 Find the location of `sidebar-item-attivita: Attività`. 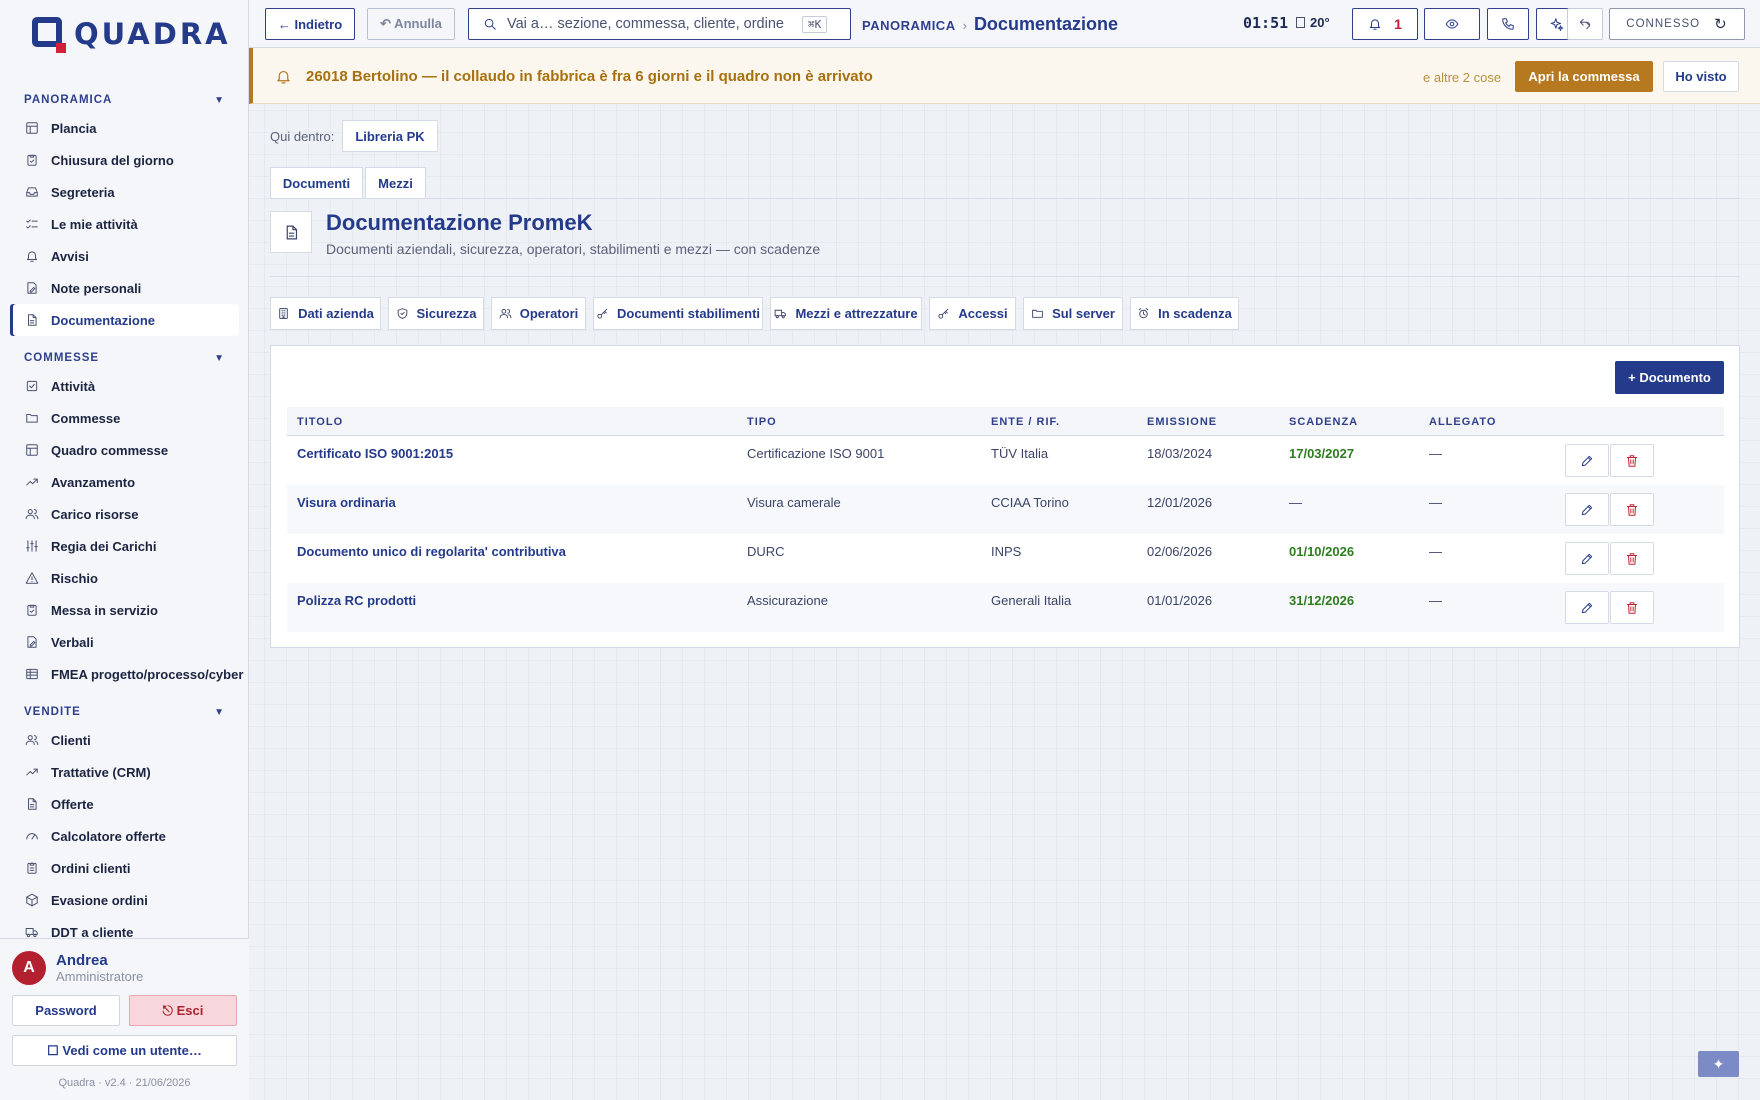

sidebar-item-attivita: Attività is located at coordinates (124, 386).